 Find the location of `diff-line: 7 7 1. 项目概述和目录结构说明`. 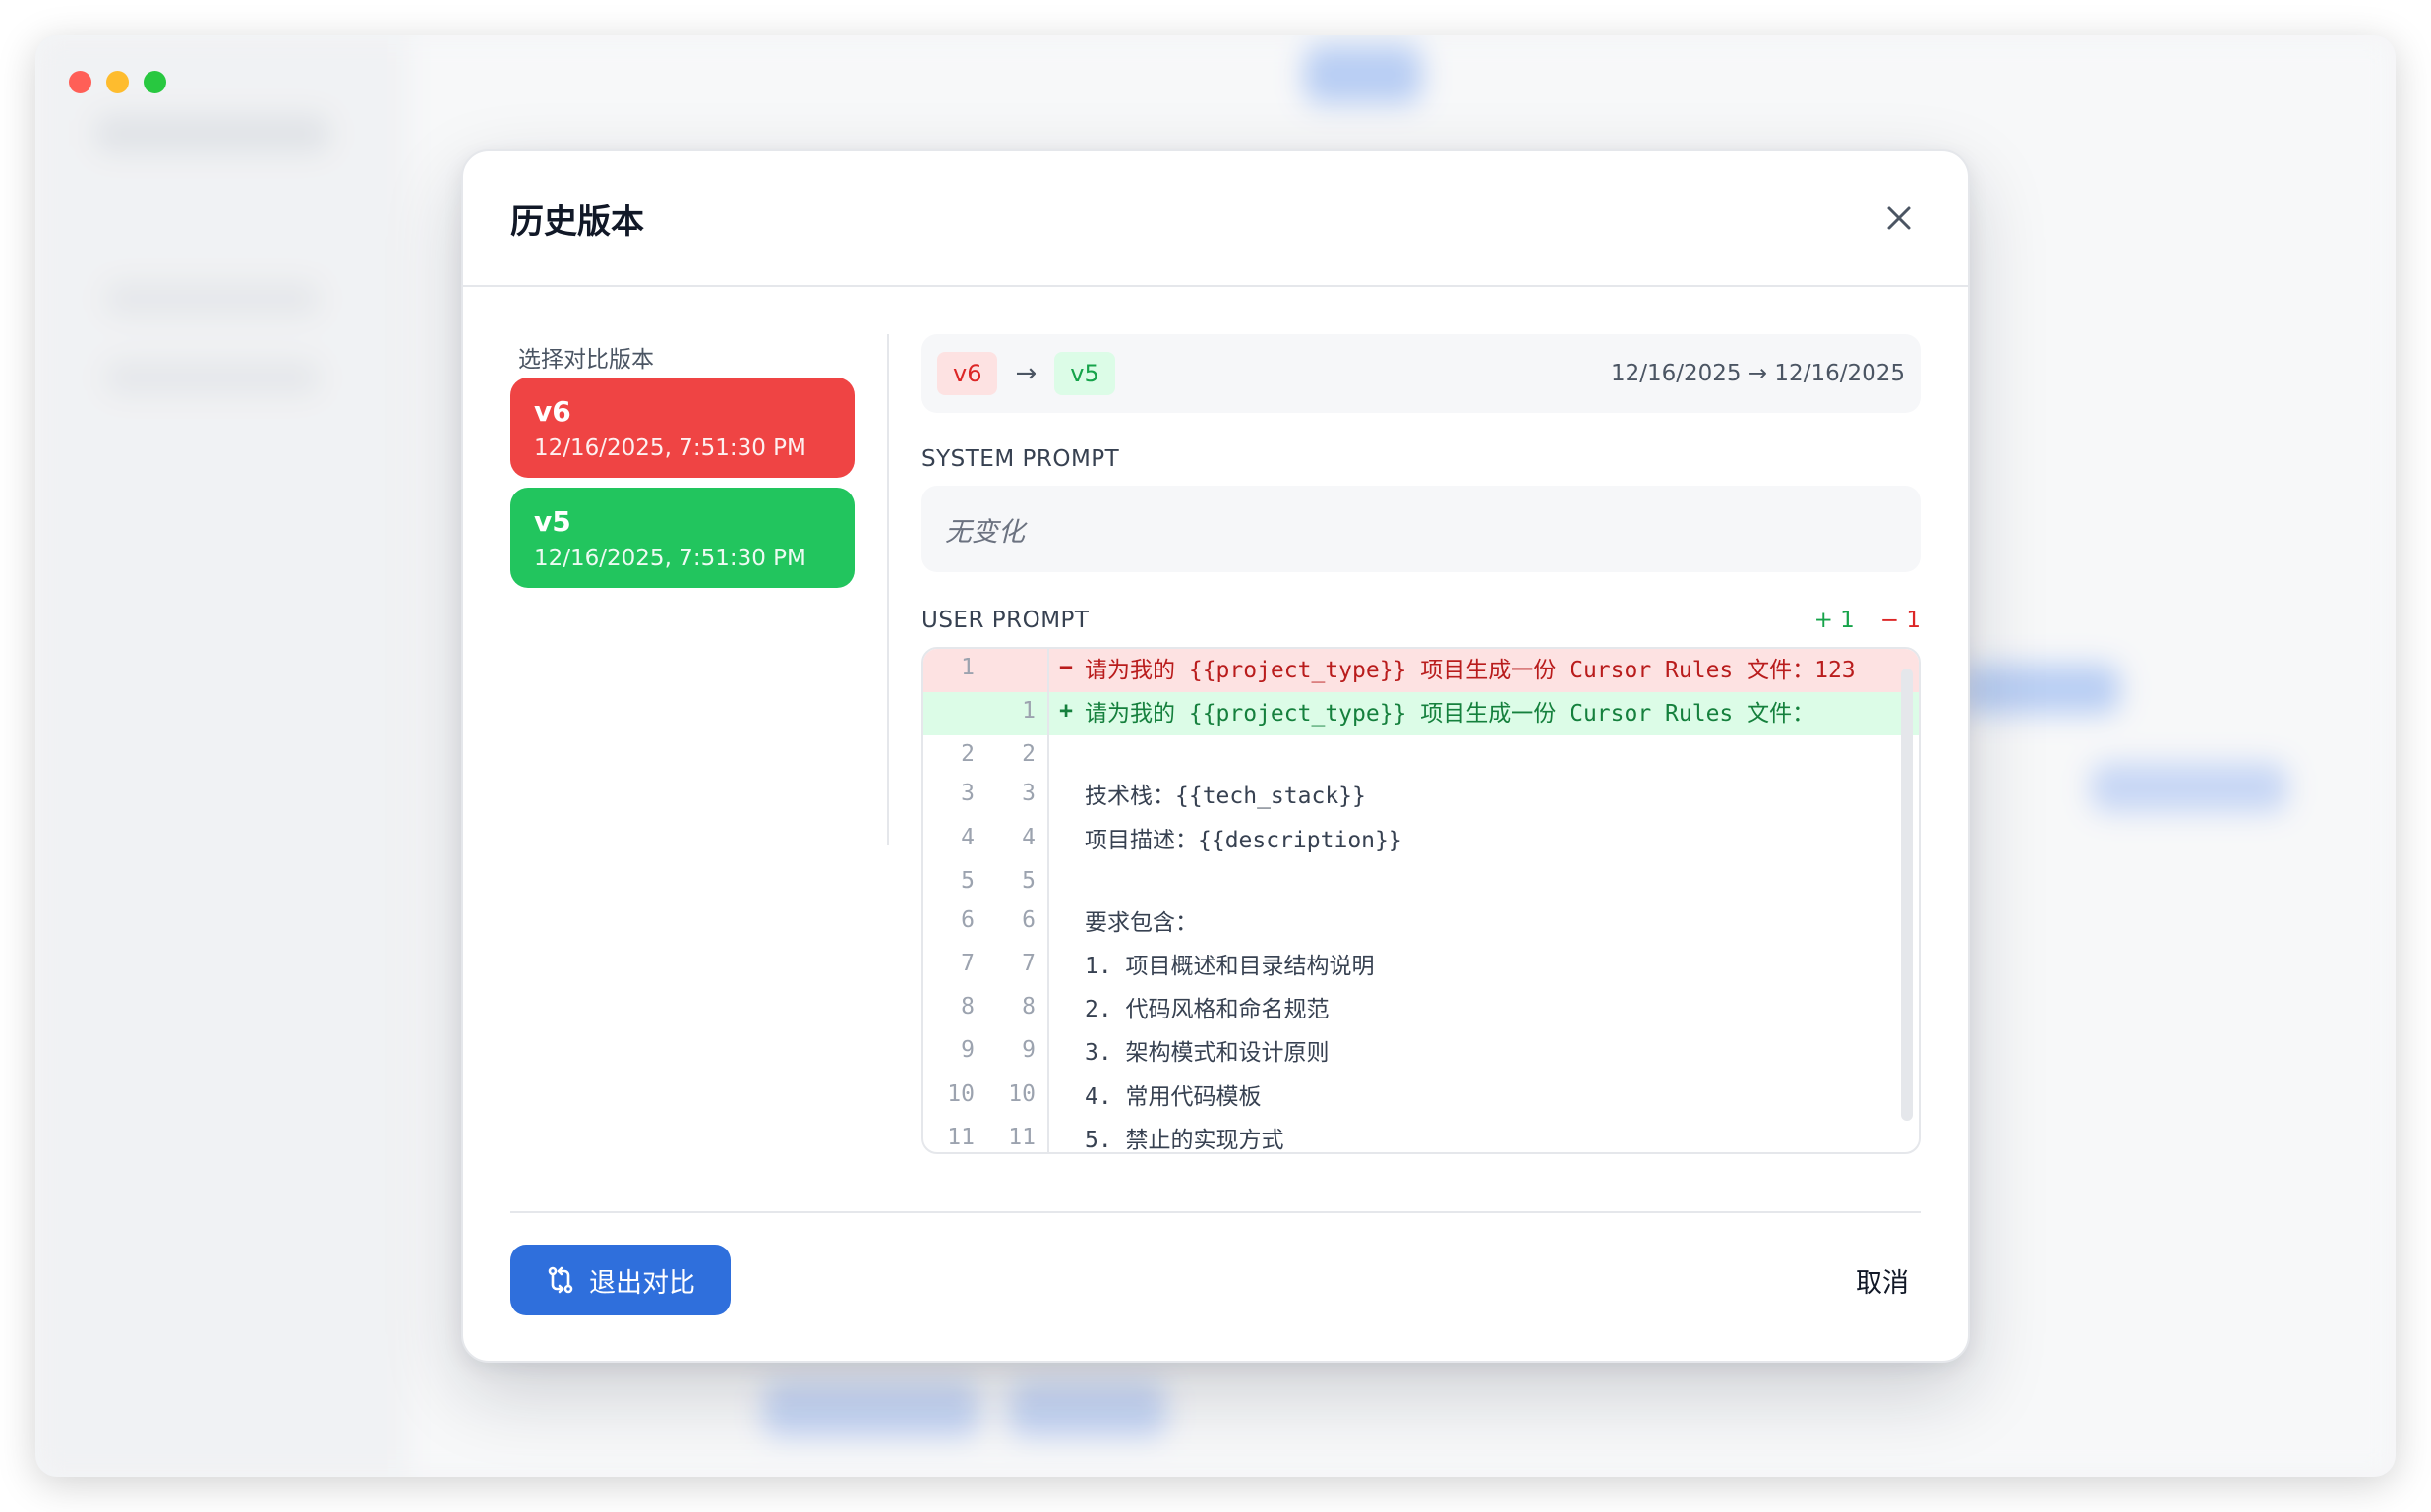

diff-line: 7 7 1. 项目概述和目录结构说明 is located at coordinates (1421, 966).